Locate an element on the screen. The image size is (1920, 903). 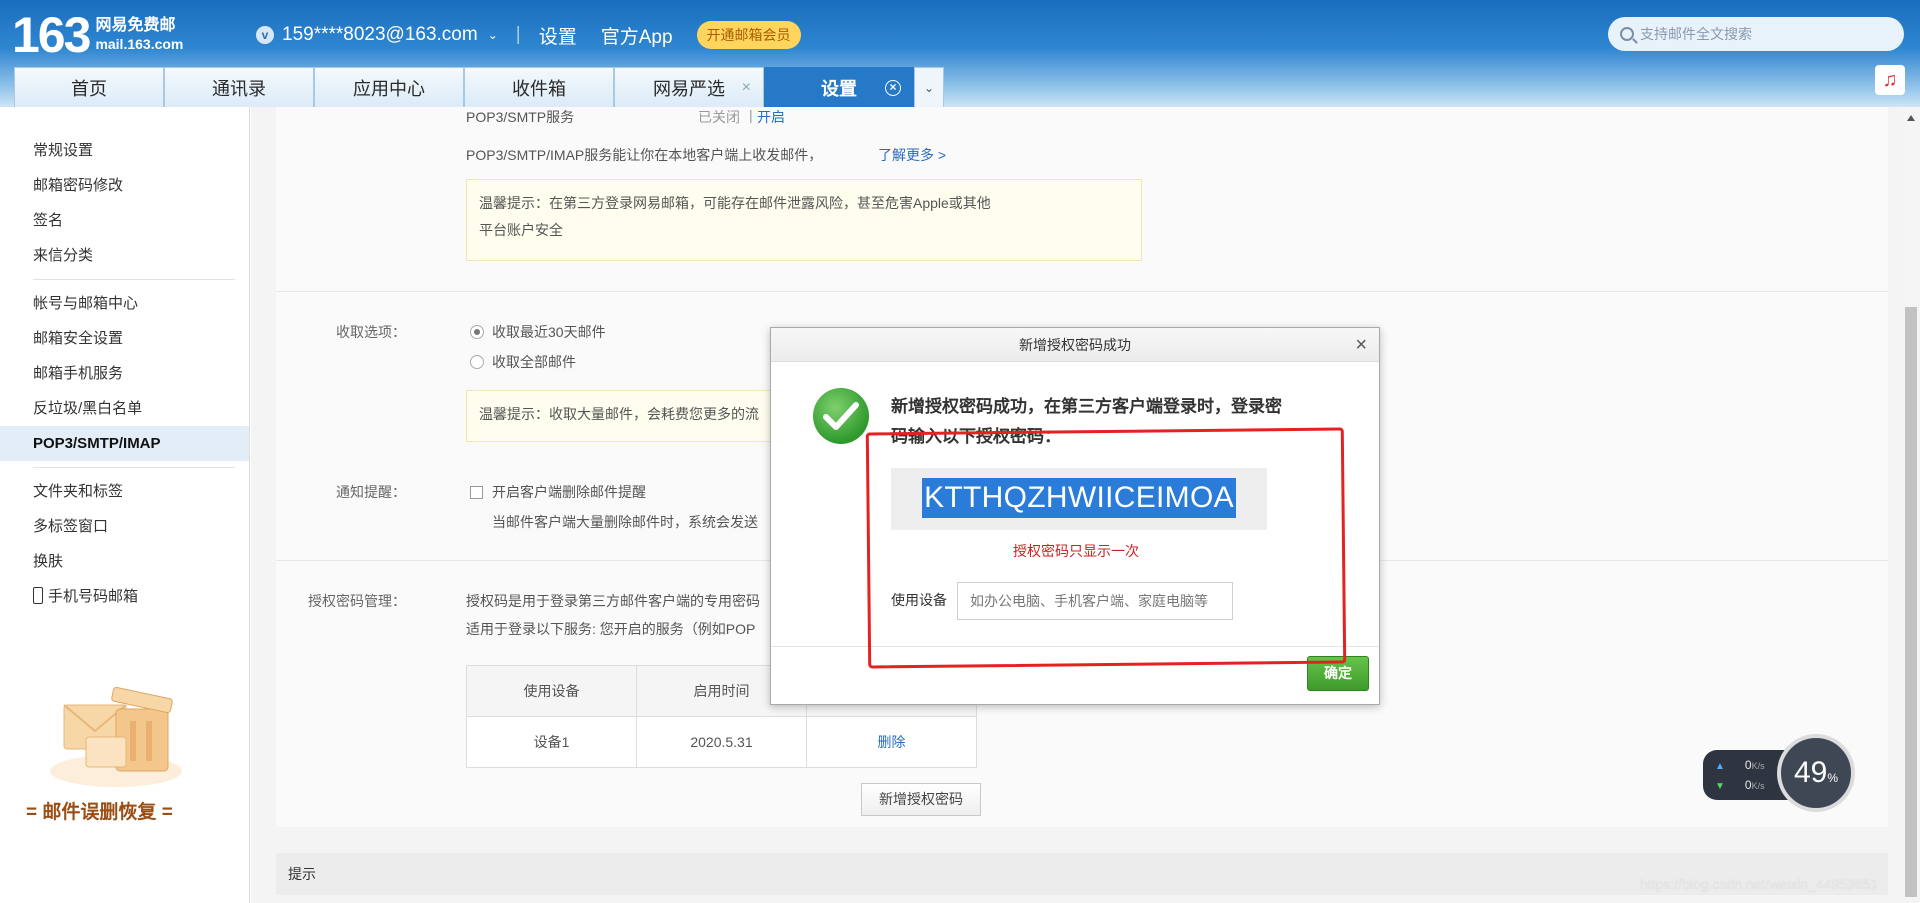
notify-checkbox: 开启客户端删除邮件提醒 is located at coordinates (558, 492).